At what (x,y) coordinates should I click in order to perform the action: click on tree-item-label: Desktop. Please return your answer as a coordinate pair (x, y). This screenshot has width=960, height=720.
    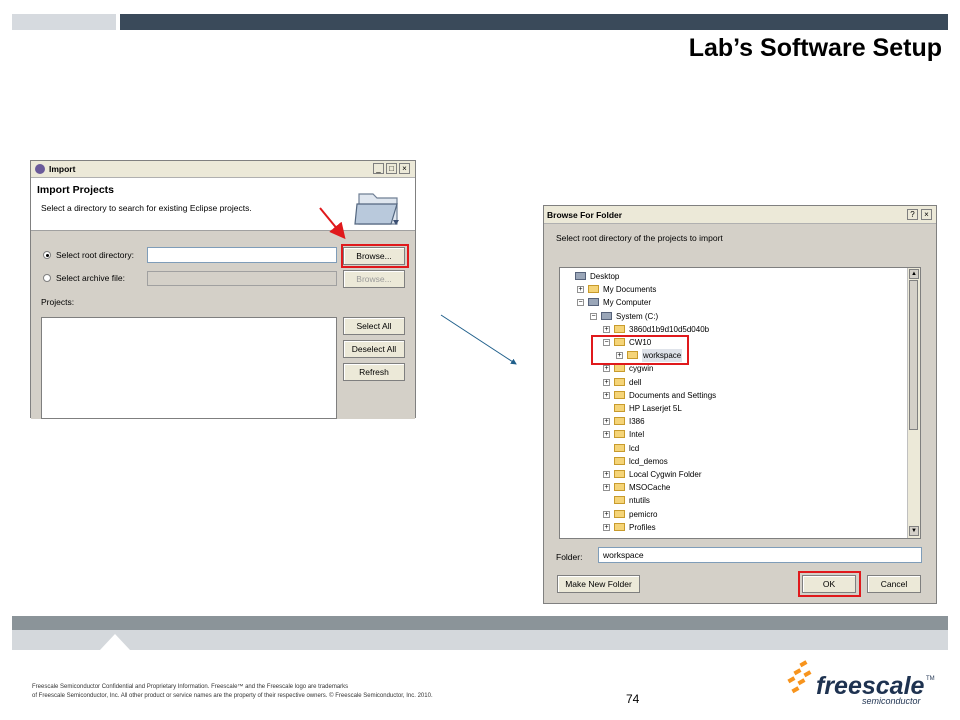
    Looking at the image, I should click on (605, 276).